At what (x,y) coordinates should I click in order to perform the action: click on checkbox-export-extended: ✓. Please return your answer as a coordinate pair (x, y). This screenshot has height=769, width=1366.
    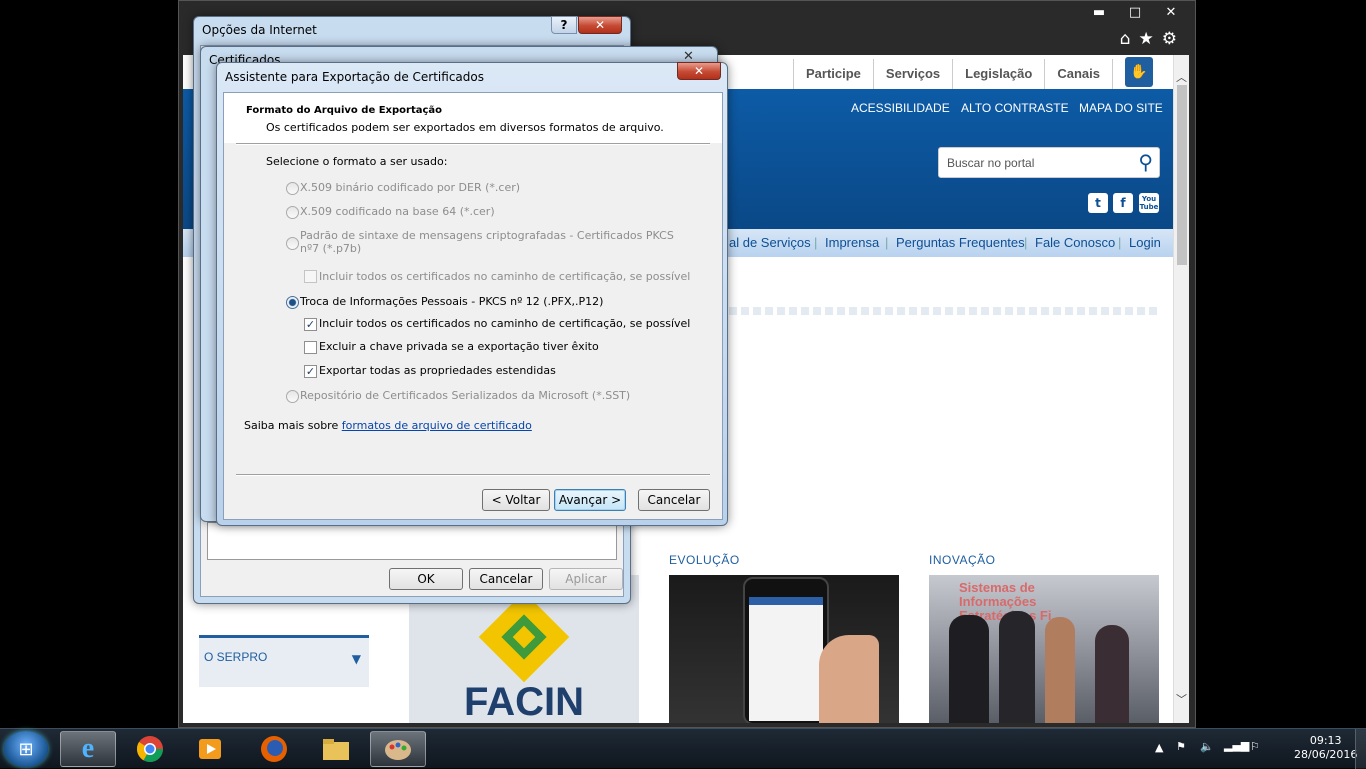
    Looking at the image, I should click on (310, 371).